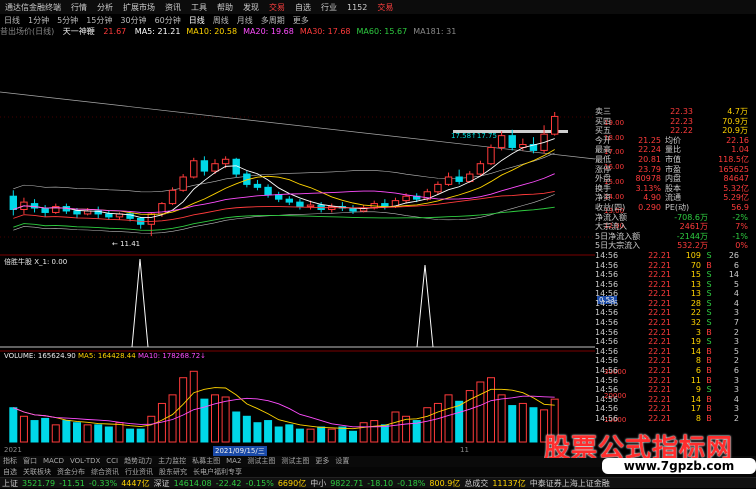 The height and width of the screenshot is (489, 756). I want to click on indicator-tab: 更多, so click(322, 461).